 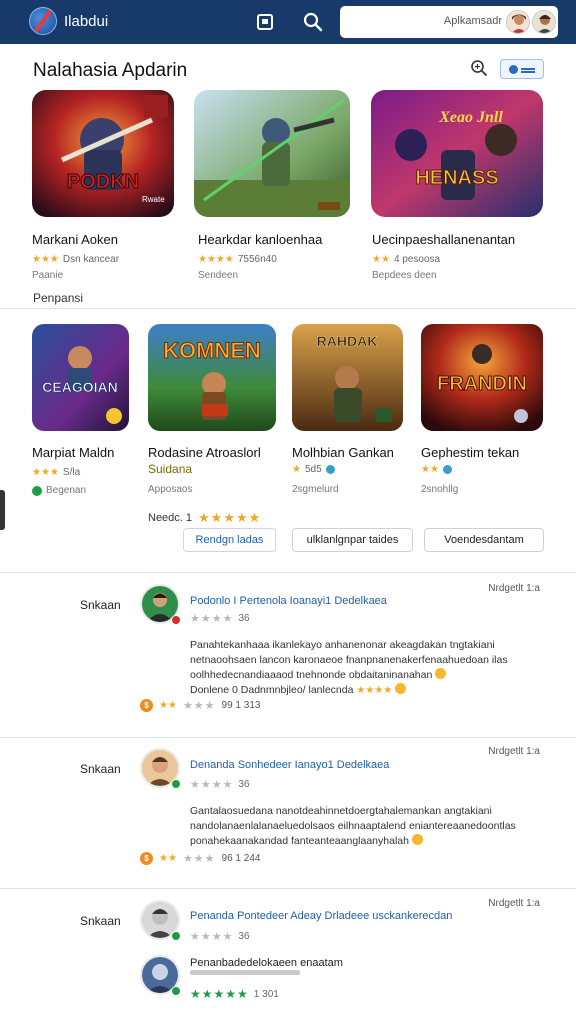 I want to click on rating-summary-stars: ★★★★★, so click(x=230, y=517).